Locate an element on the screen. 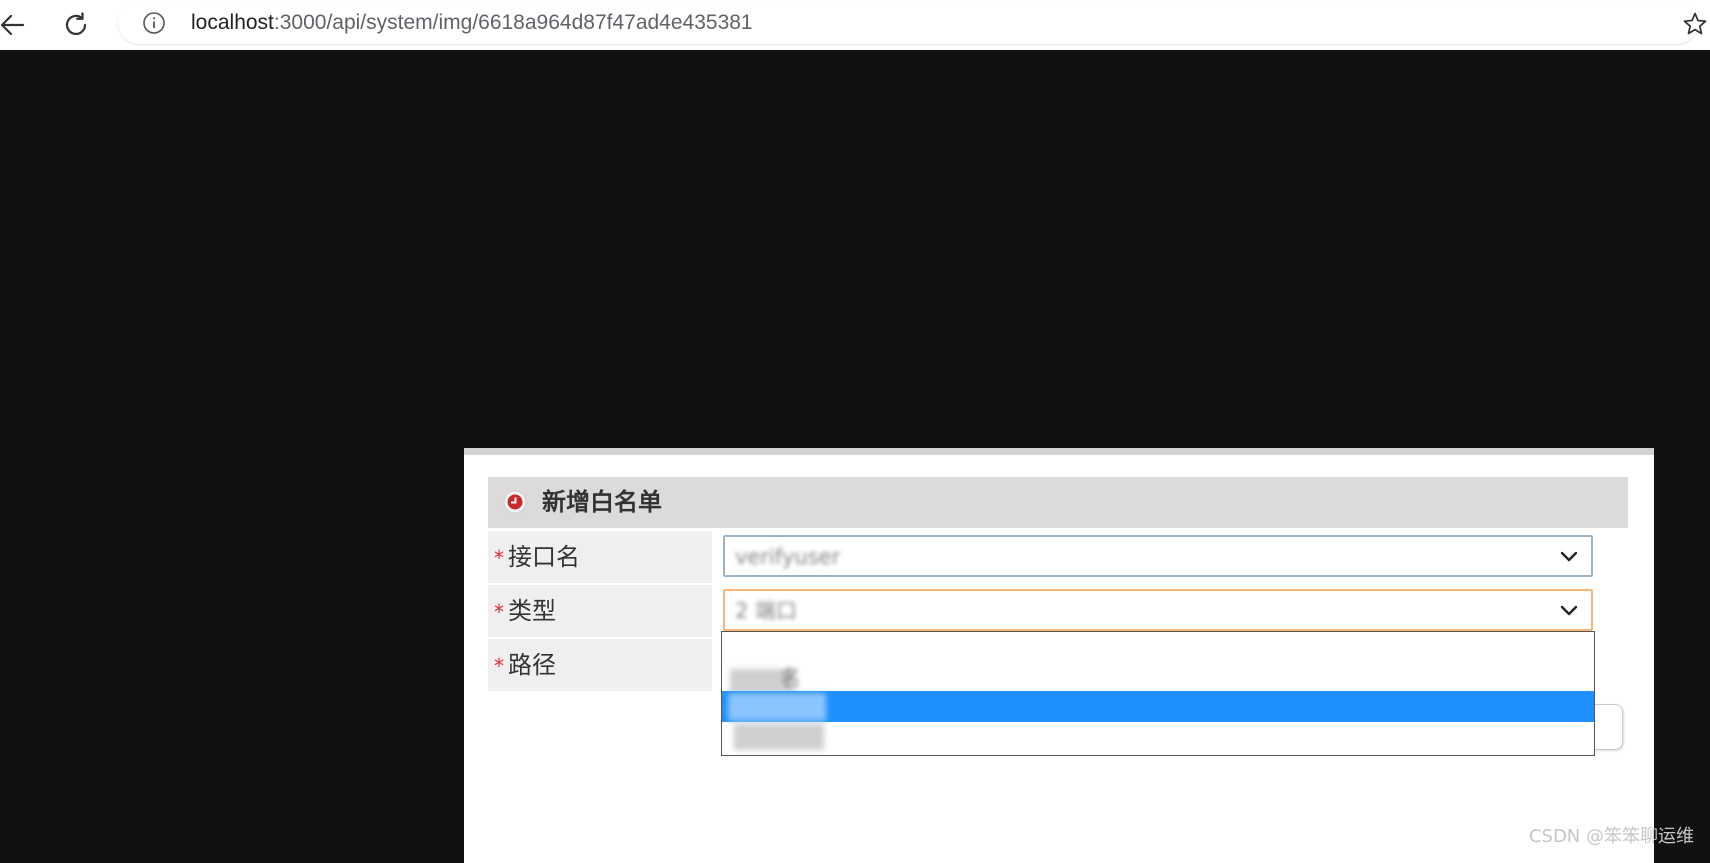 This screenshot has width=1710, height=863. type-label: *类型 is located at coordinates (600, 611).